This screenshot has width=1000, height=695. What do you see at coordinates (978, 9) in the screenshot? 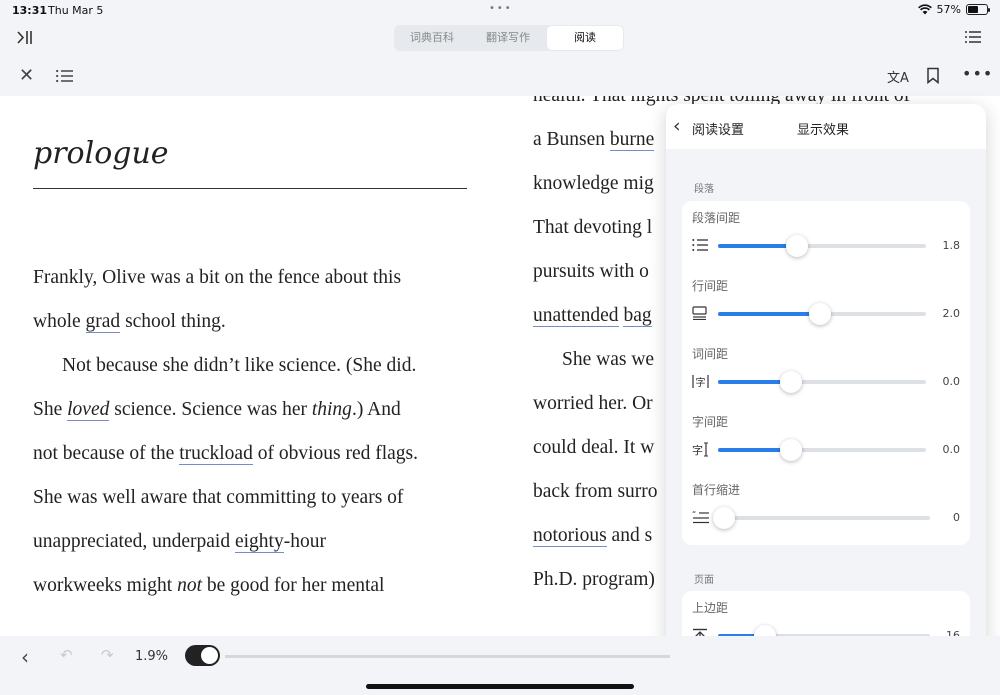
I see `battery-icon` at bounding box center [978, 9].